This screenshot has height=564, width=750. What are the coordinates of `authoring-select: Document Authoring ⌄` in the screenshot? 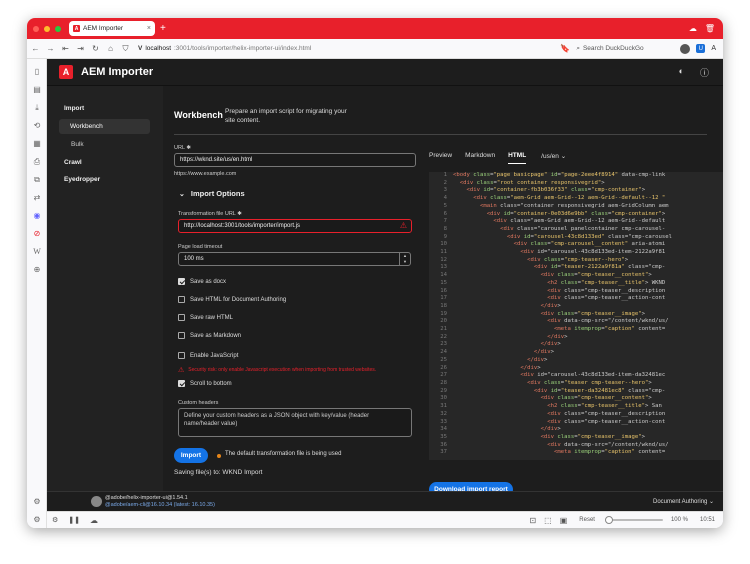 It's located at (683, 501).